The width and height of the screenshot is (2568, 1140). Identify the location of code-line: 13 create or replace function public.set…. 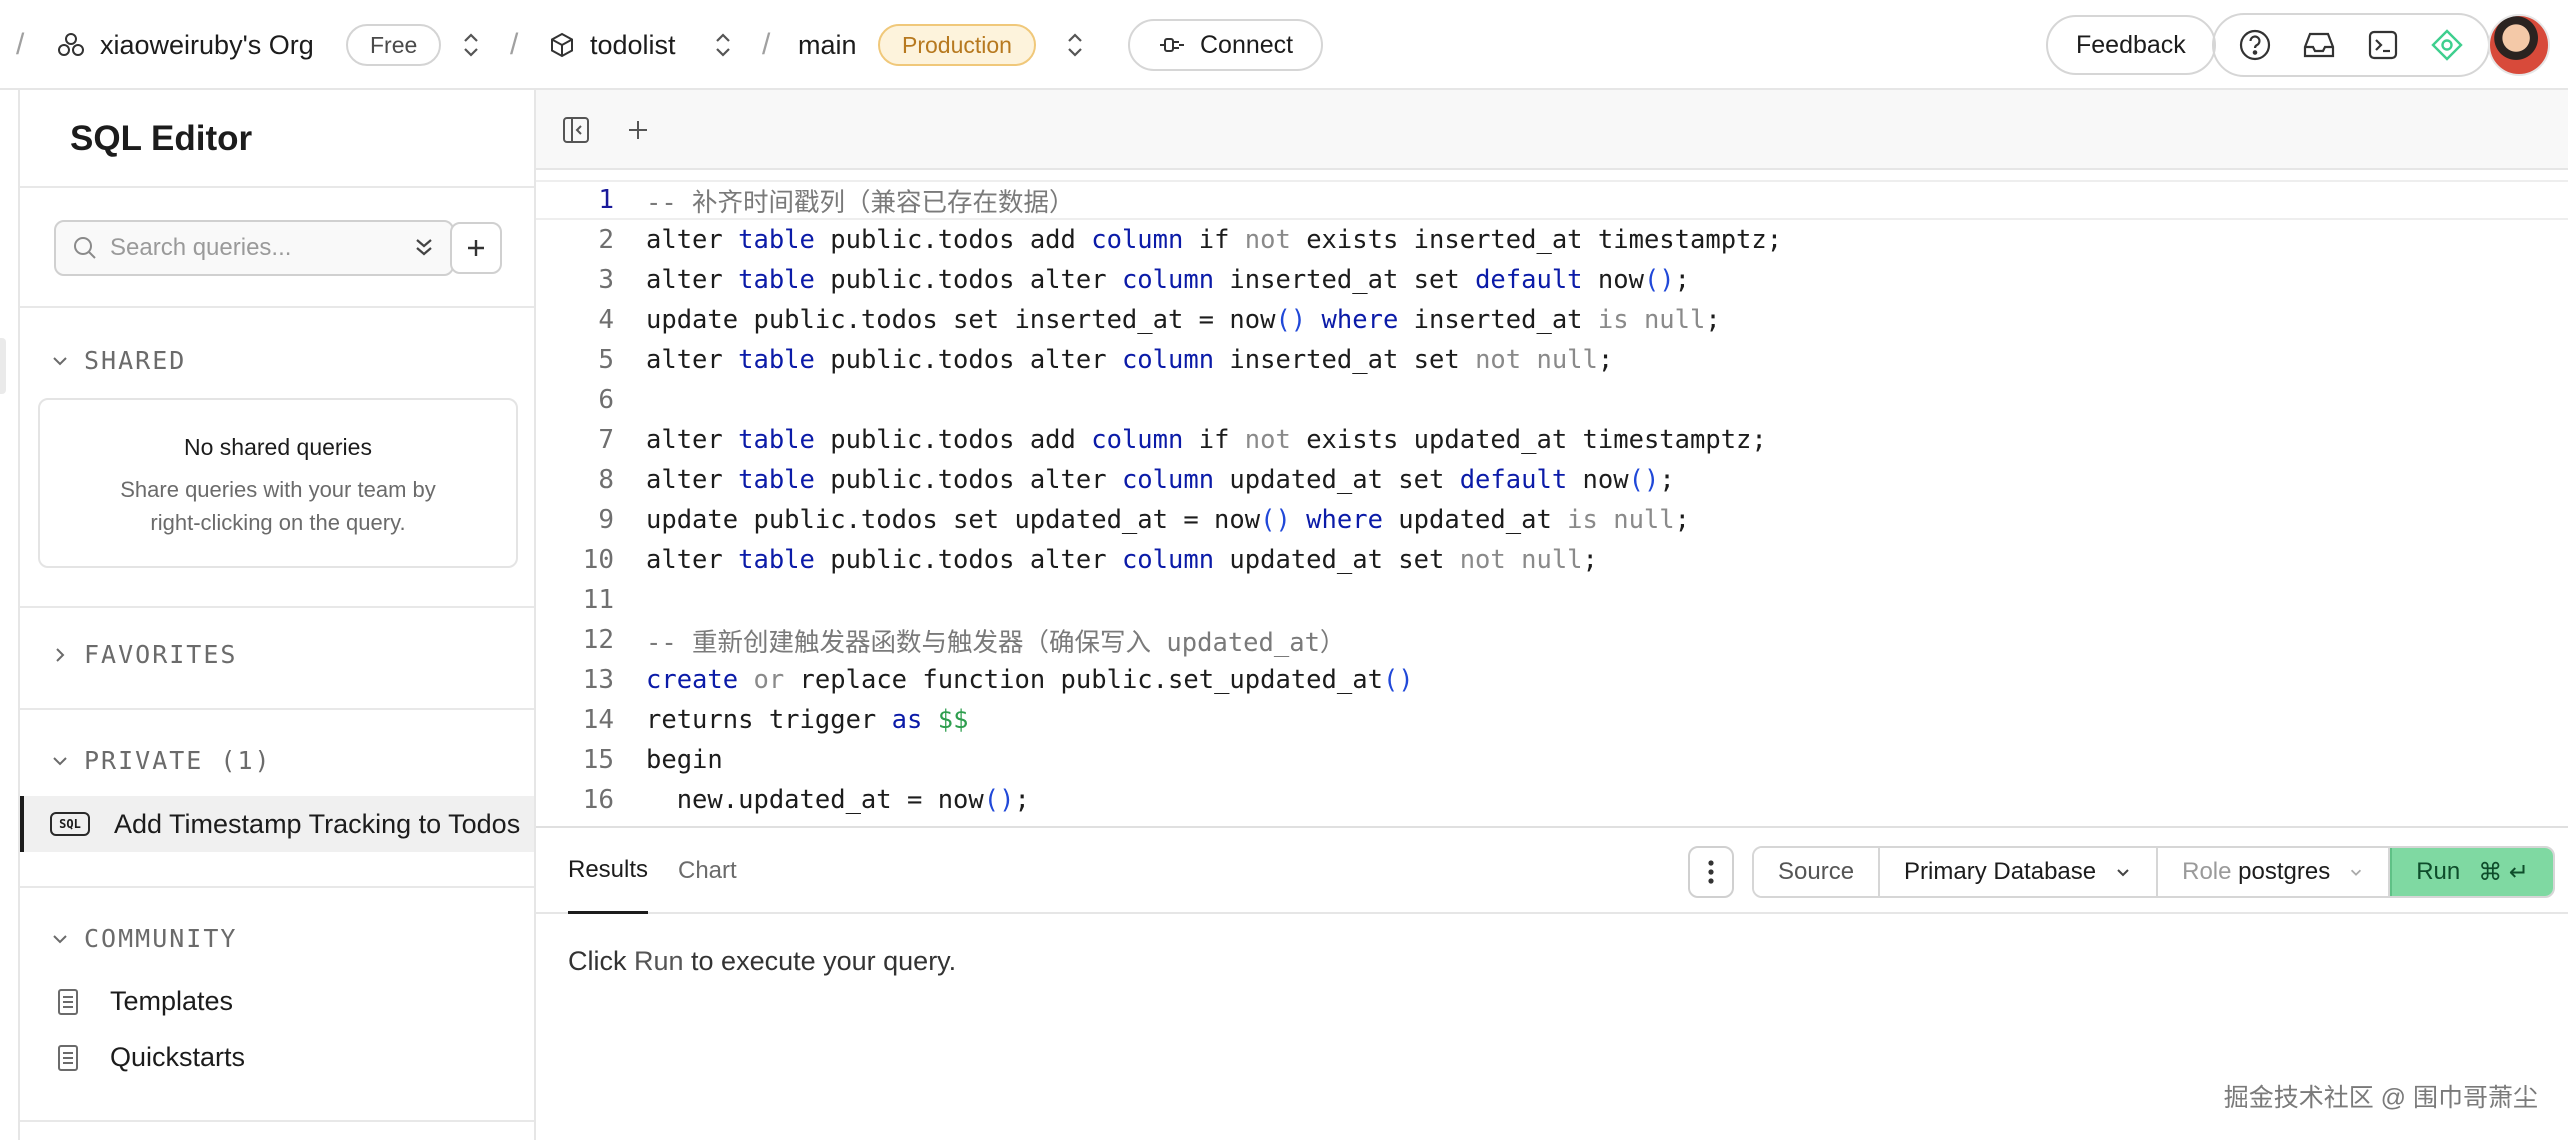
(1552, 680).